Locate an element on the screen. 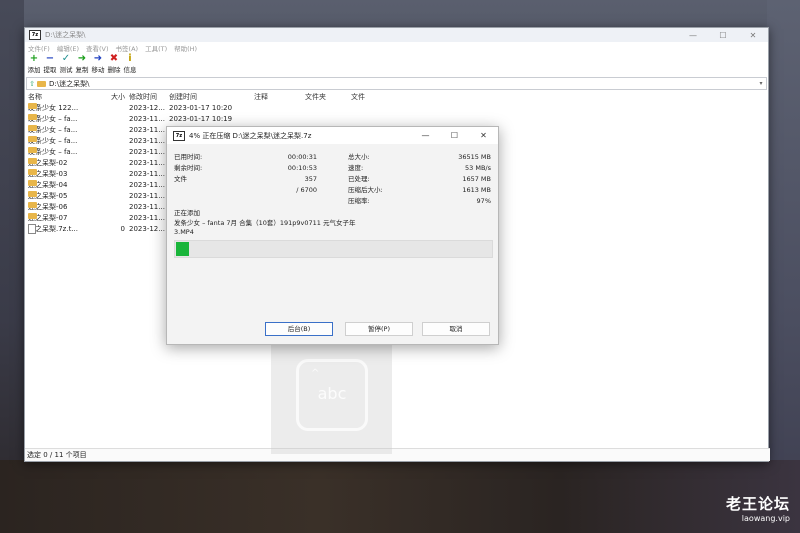 The height and width of the screenshot is (533, 800). compressed-size-value: 1613 MB is located at coordinates (476, 190).